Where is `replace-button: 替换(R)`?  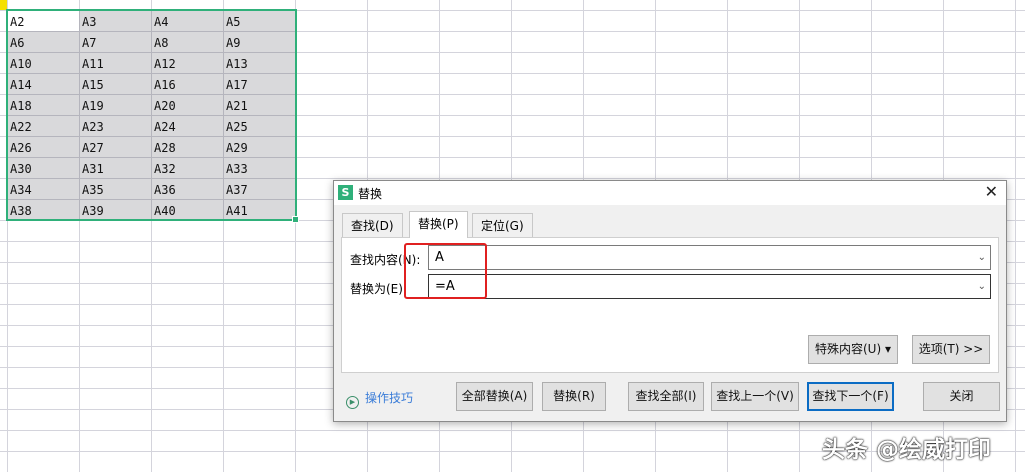
replace-button: 替换(R) is located at coordinates (574, 396).